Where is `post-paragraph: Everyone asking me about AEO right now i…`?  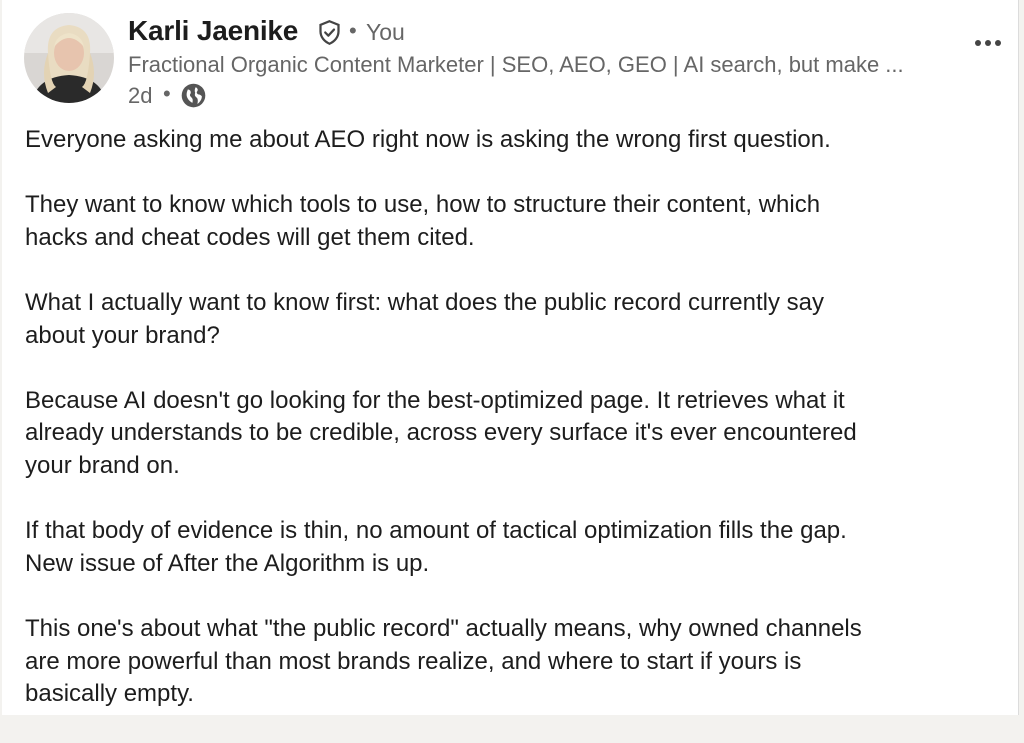
post-paragraph: Everyone asking me about AEO right now i… is located at coordinates (515, 140).